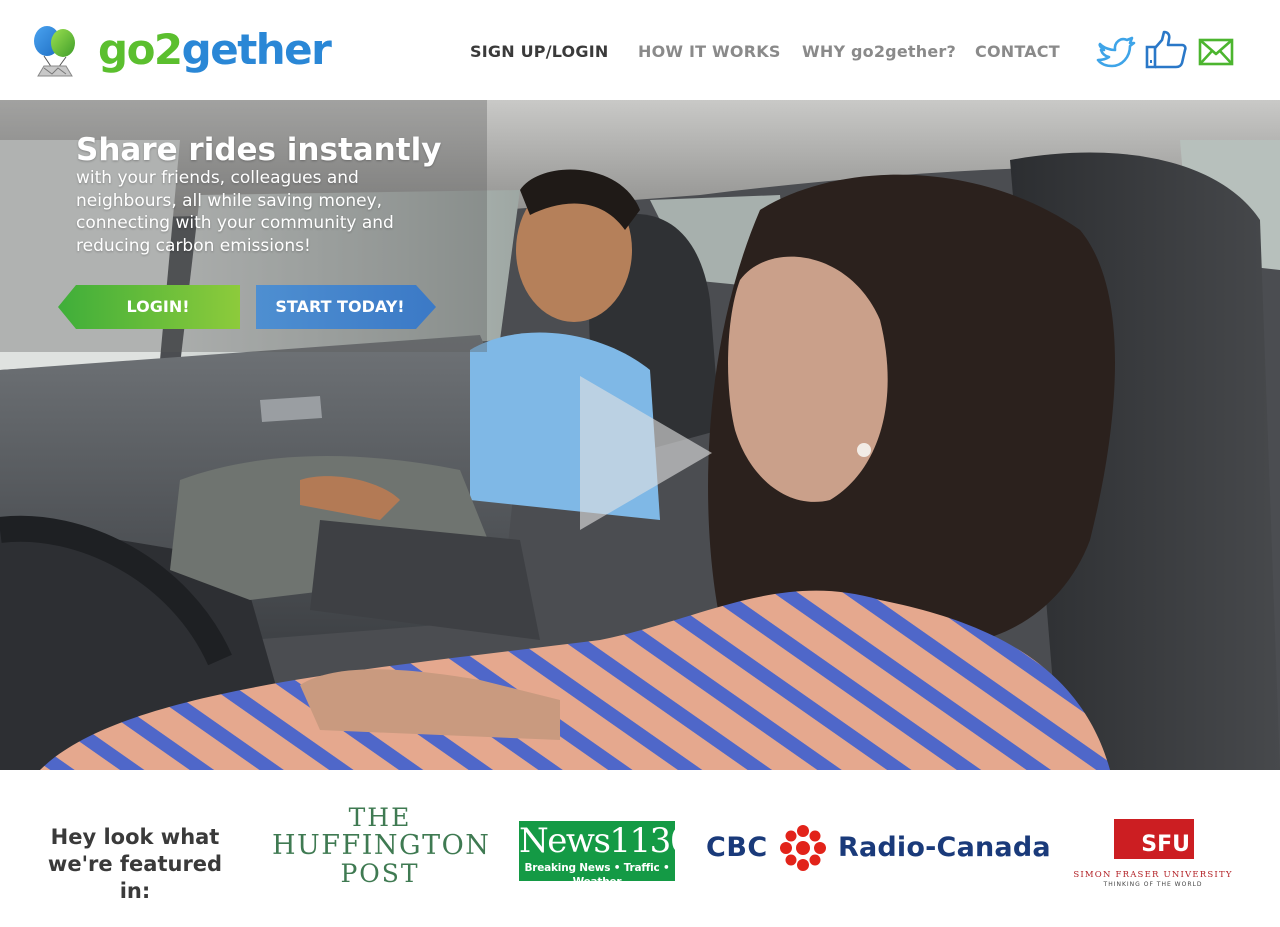 Image resolution: width=1280 pixels, height=927 pixels. What do you see at coordinates (803, 848) in the screenshot?
I see `cbc-gem-icon` at bounding box center [803, 848].